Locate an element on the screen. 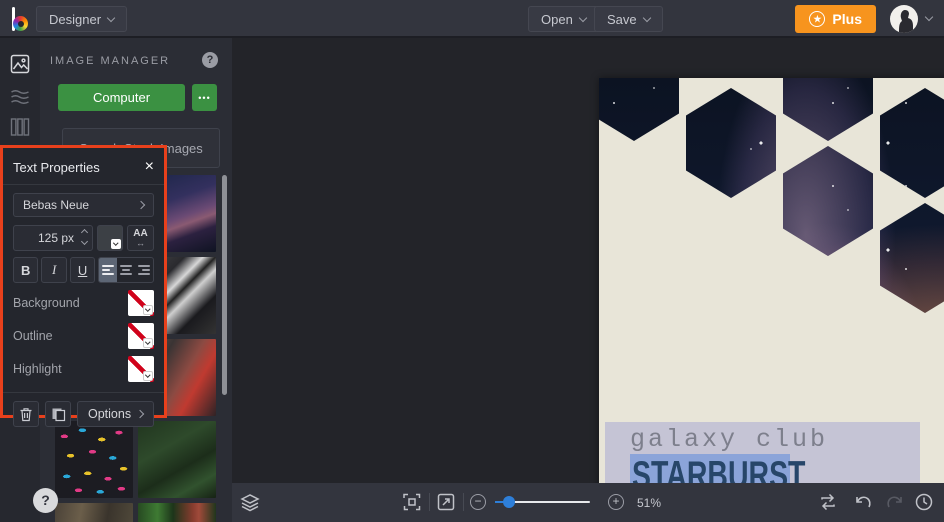 The width and height of the screenshot is (944, 522). adjustments-icon is located at coordinates (20, 97).